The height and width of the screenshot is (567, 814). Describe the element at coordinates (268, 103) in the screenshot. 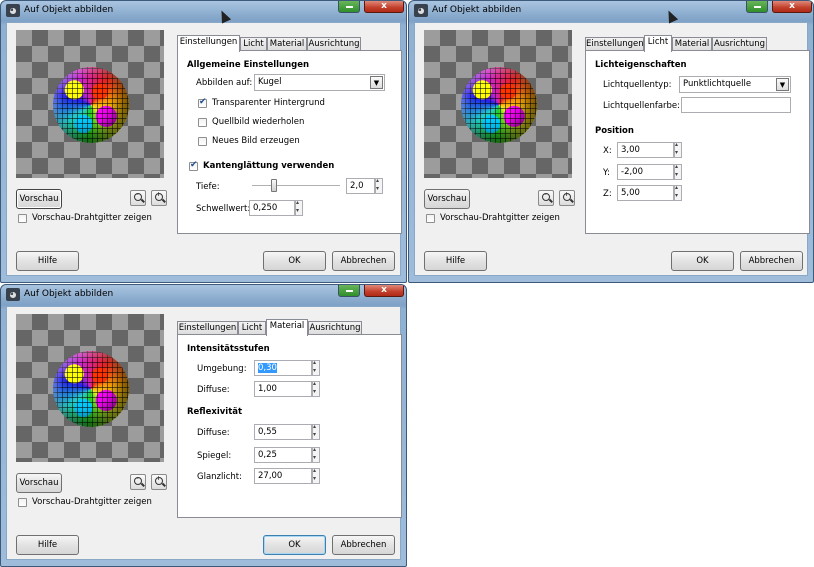

I see `transparent-bg-label: Transparenter Hintergrund` at that location.